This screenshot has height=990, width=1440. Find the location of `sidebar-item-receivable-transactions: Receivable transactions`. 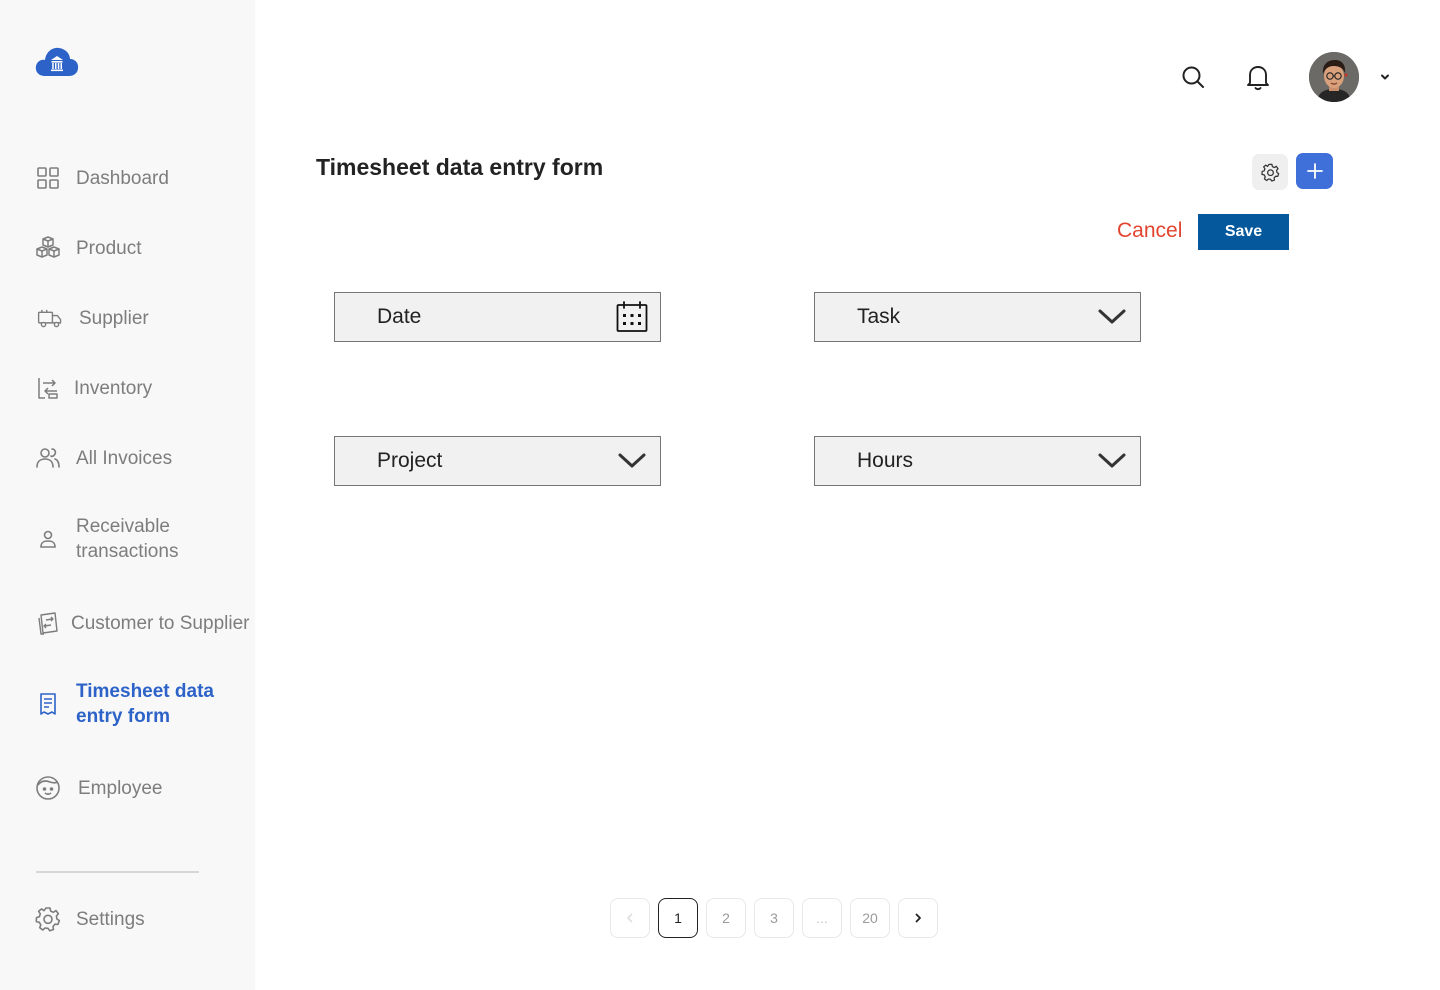

sidebar-item-receivable-transactions: Receivable transactions is located at coordinates (125, 539).